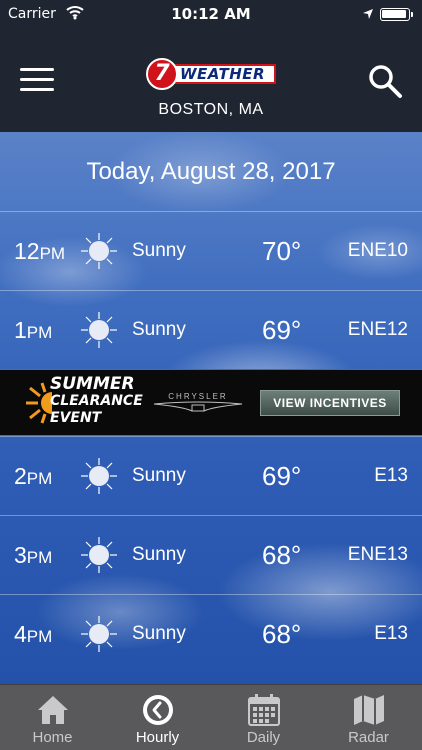 The height and width of the screenshot is (750, 422). Describe the element at coordinates (282, 251) in the screenshot. I see `temperature: 70°` at that location.